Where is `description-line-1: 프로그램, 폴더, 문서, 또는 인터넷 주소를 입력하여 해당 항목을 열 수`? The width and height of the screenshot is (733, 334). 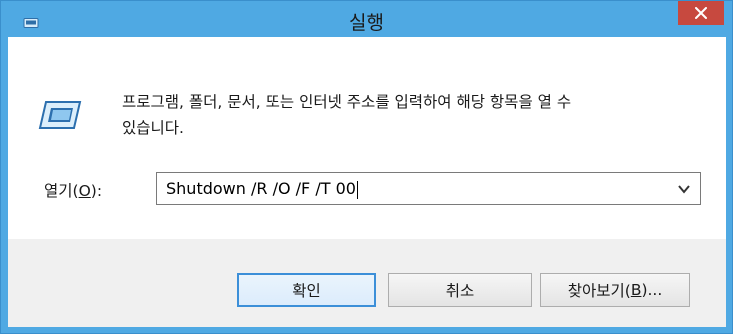
description-line-1: 프로그램, 폴더, 문서, 또는 인터넷 주소를 입력하여 해당 항목을 열 수 is located at coordinates (347, 102).